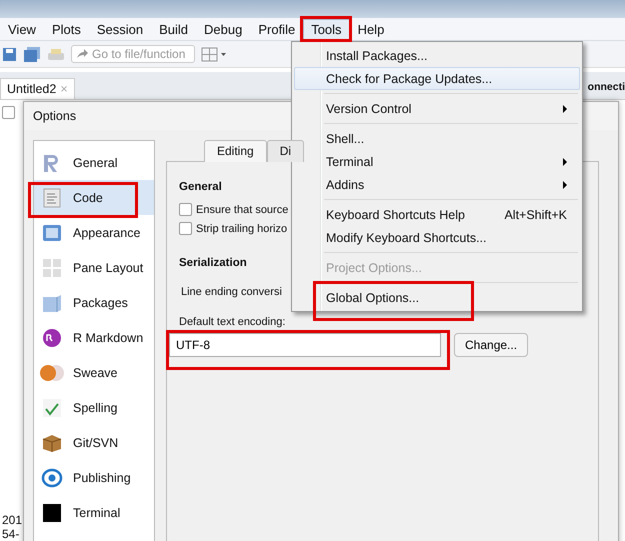 The image size is (625, 541). What do you see at coordinates (94, 197) in the screenshot?
I see `sidebar-item: Code` at bounding box center [94, 197].